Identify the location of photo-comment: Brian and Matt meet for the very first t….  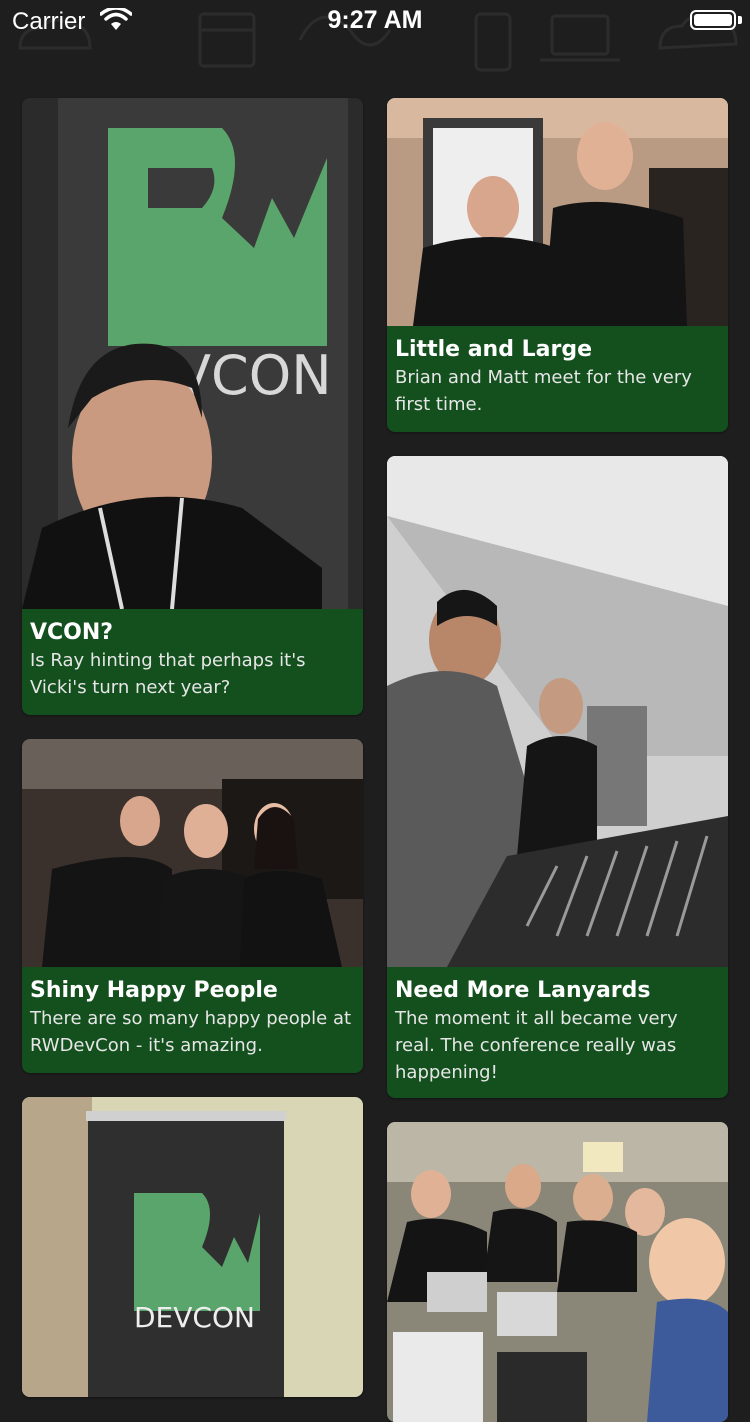
(543, 391).